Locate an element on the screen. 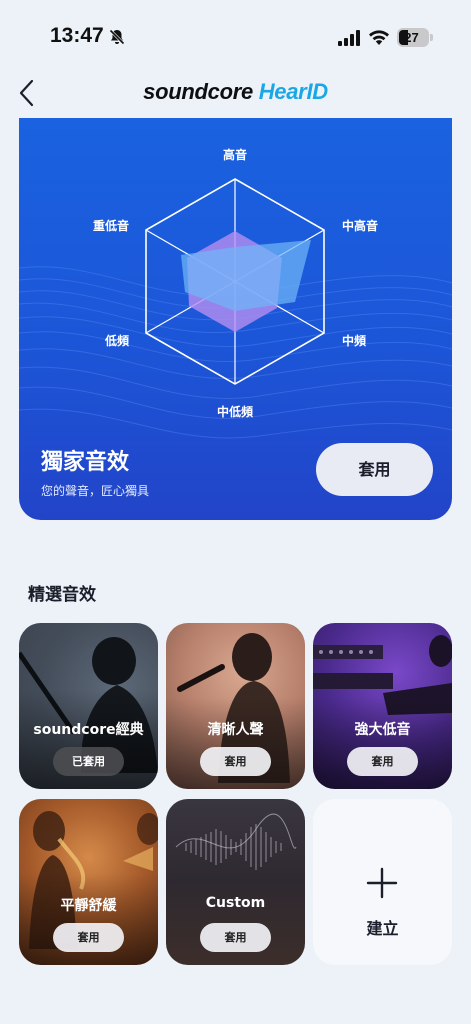  app-title: soundcore HearID is located at coordinates (235, 92).